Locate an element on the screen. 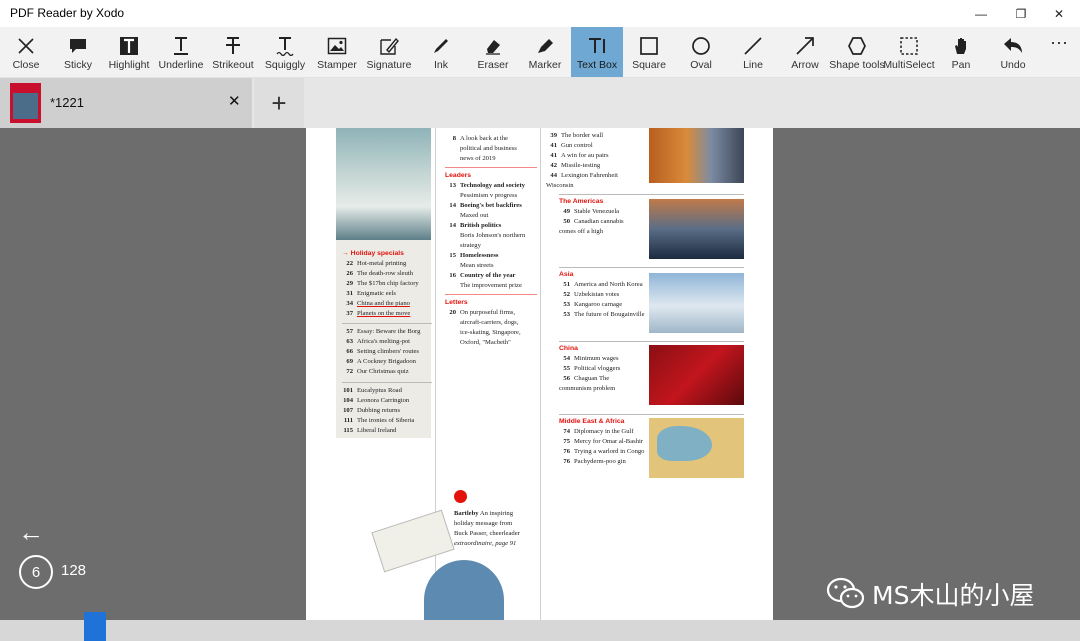 The width and height of the screenshot is (1080, 641). toc-page-number: 16 is located at coordinates (452, 275).